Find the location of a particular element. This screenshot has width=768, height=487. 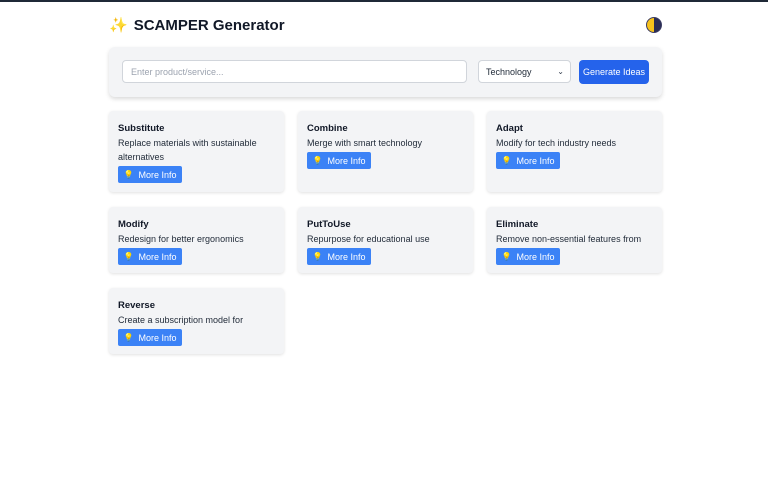

chevron-down-icon: ⌄ is located at coordinates (560, 71).